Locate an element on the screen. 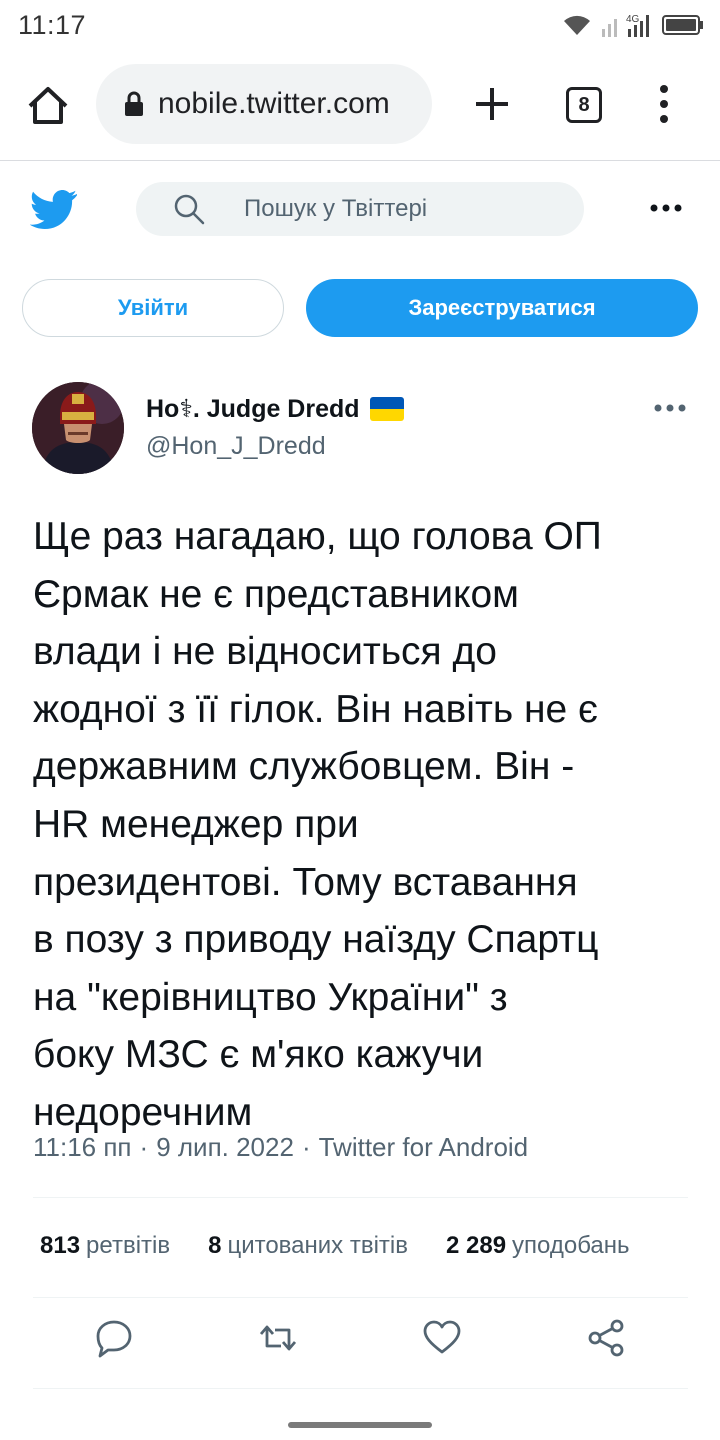 The image size is (720, 1440). menu-icon is located at coordinates (664, 104).